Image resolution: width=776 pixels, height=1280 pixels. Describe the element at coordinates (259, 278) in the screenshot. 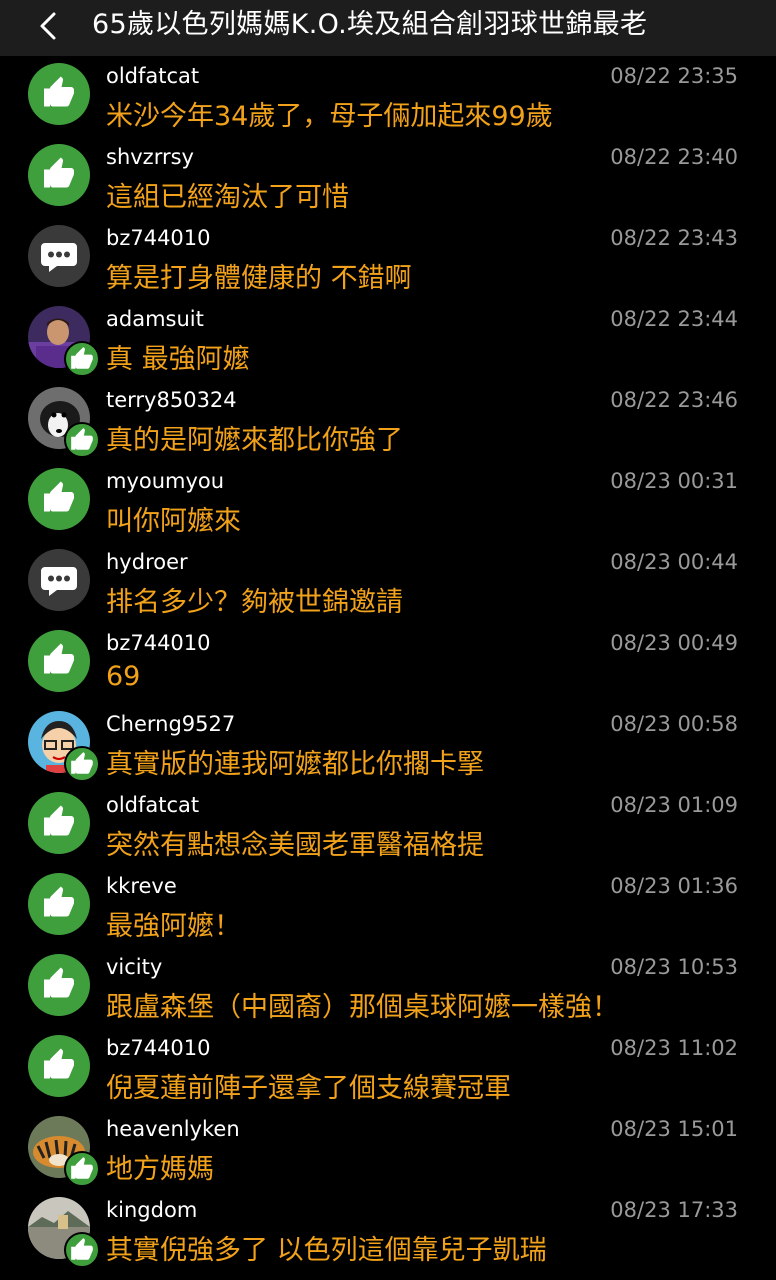

I see `comment-text: 算是打身體健康的 不錯啊` at that location.